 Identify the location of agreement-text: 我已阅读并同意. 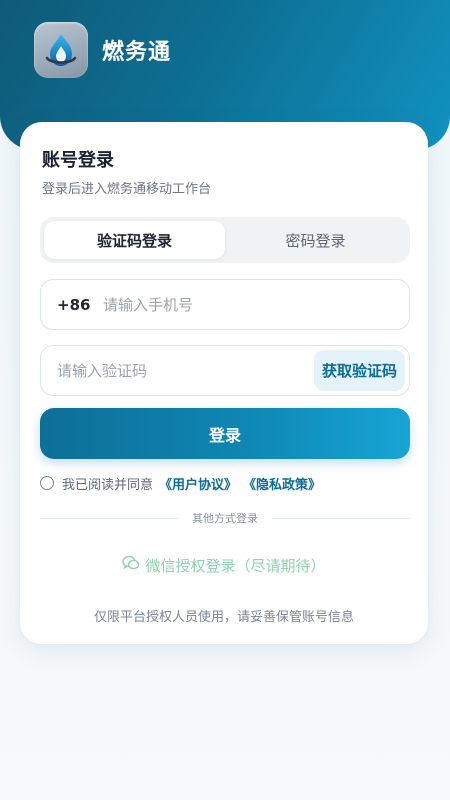
(108, 485).